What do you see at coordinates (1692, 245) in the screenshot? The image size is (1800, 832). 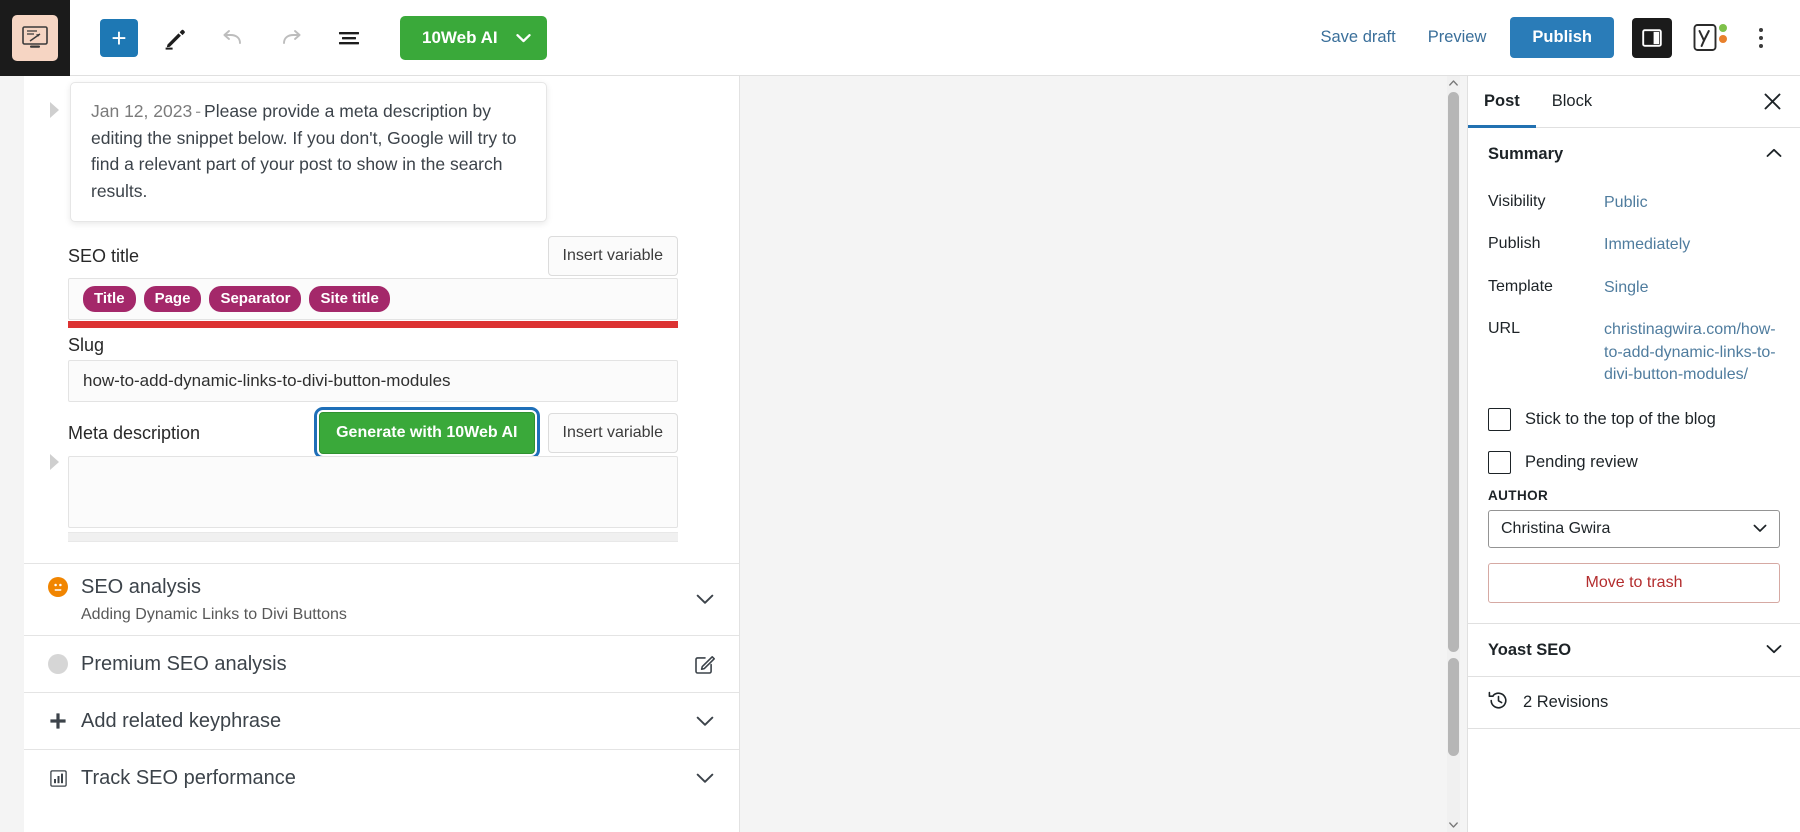 I see `publish-value-button: Immediately` at bounding box center [1692, 245].